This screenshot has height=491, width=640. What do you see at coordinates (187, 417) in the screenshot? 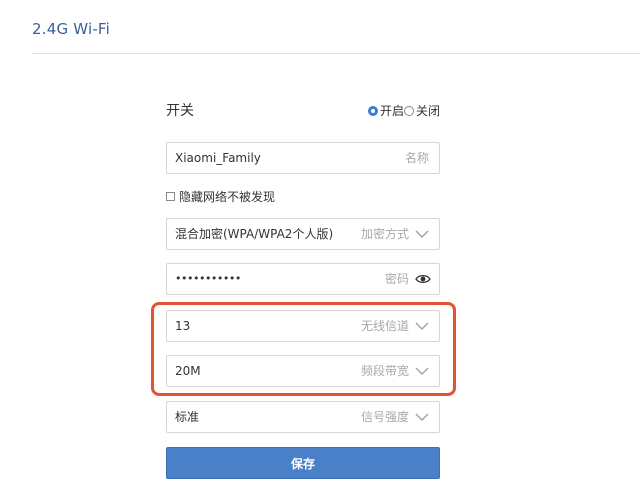
I see `signal-strength-value: 标准` at bounding box center [187, 417].